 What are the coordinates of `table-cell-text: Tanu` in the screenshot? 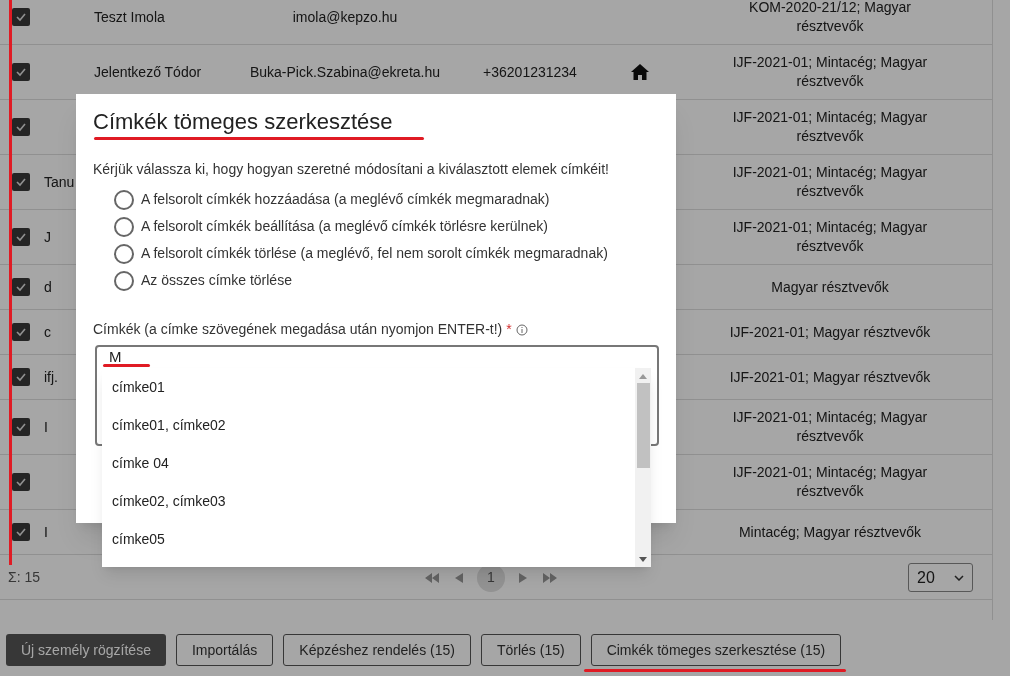 It's located at (59, 182).